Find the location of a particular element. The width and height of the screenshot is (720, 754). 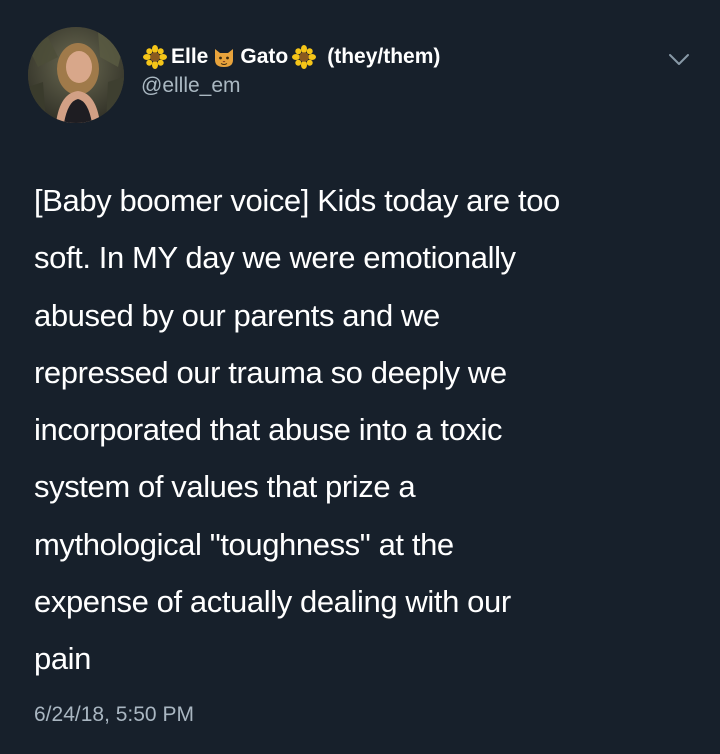

tweet-text-line: expense of actually dealing with our is located at coordinates (272, 602).